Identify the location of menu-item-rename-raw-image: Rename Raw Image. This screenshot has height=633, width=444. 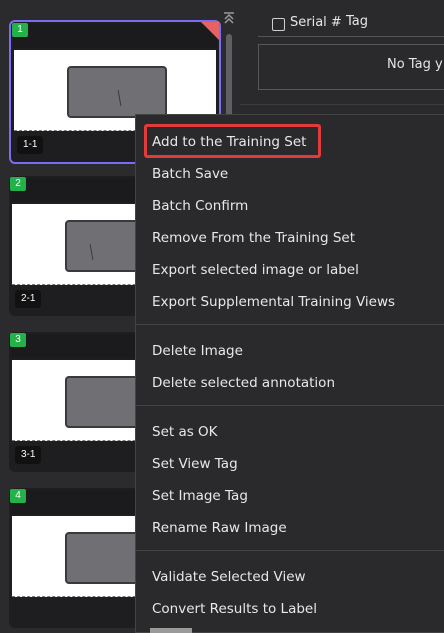
(219, 528).